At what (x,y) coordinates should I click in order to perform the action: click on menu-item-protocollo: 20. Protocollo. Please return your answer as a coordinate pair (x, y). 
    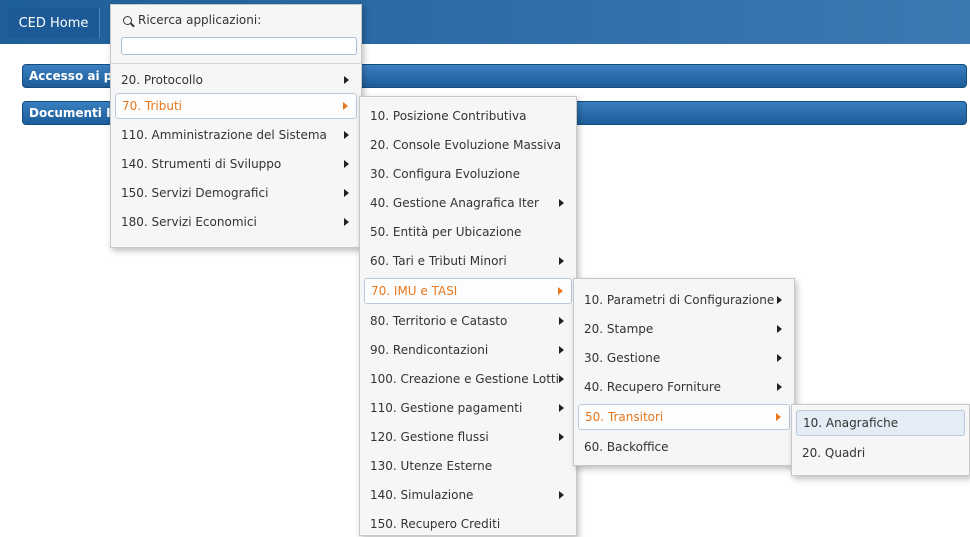
    Looking at the image, I should click on (236, 80).